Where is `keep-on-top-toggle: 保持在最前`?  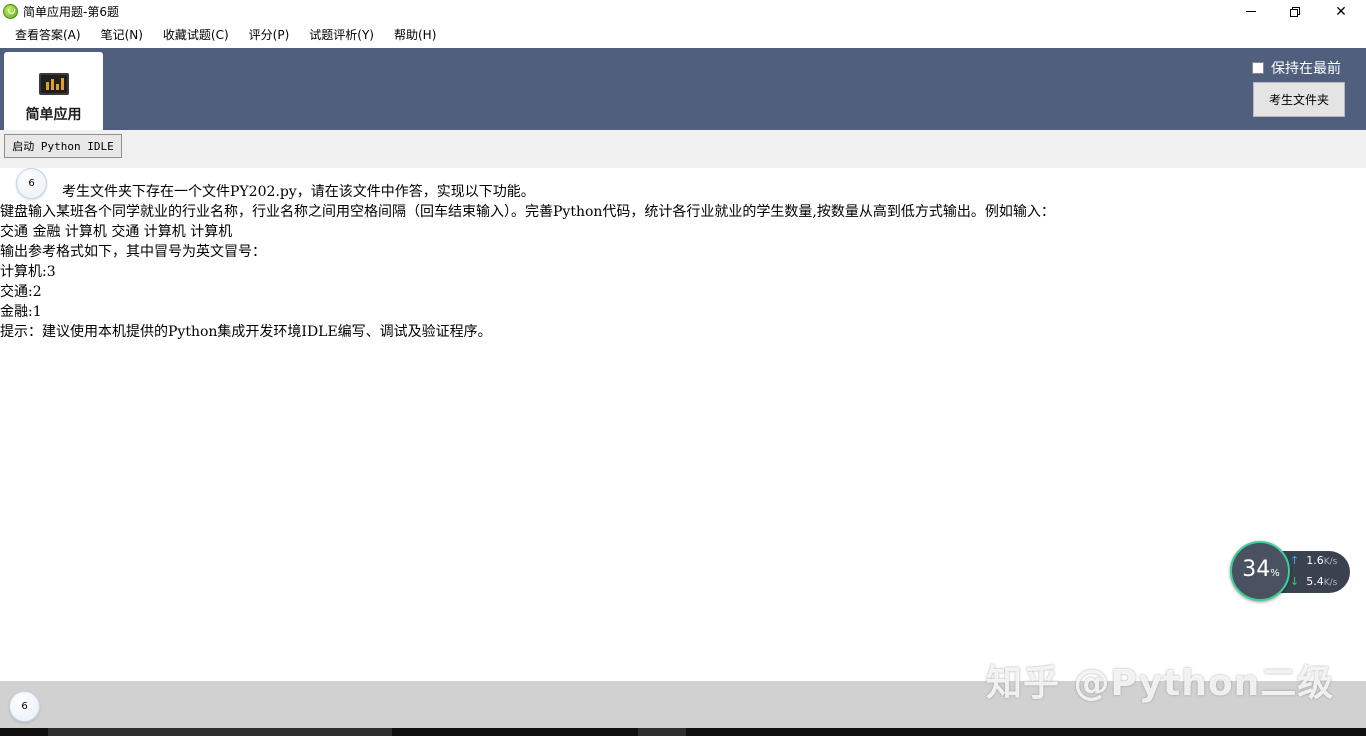
keep-on-top-toggle: 保持在最前 is located at coordinates (1296, 68).